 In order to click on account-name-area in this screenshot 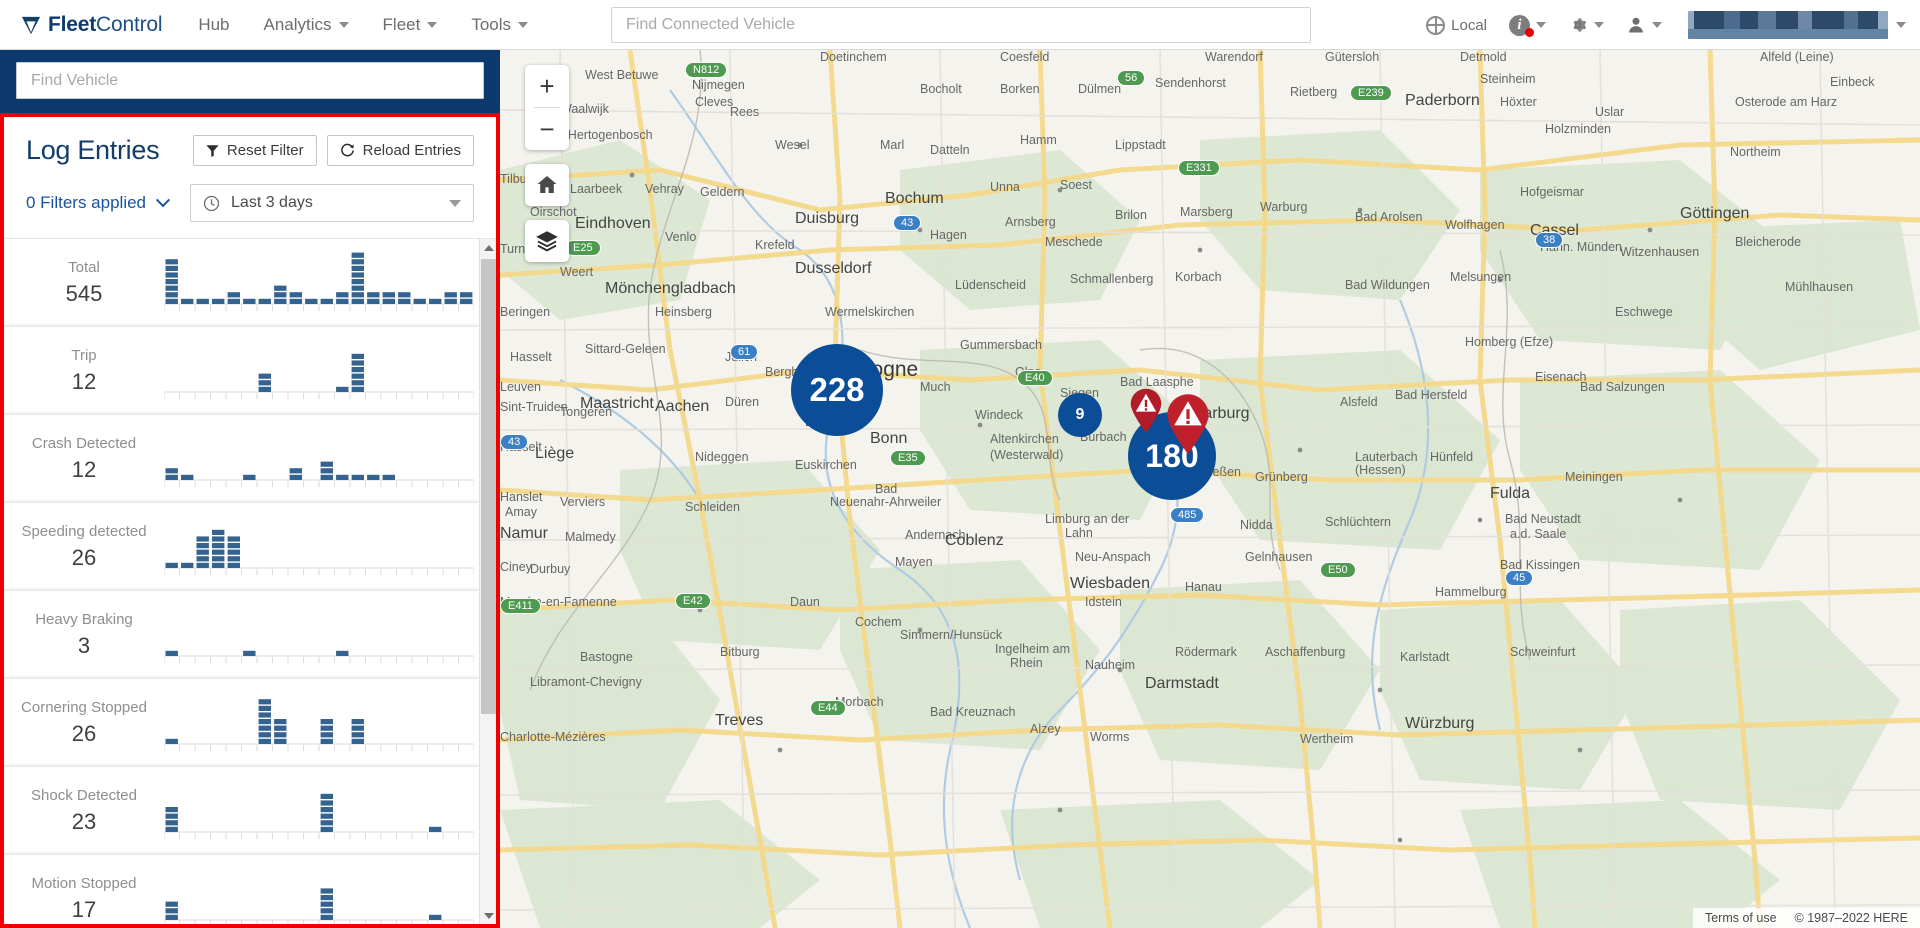, I will do `click(1795, 25)`.